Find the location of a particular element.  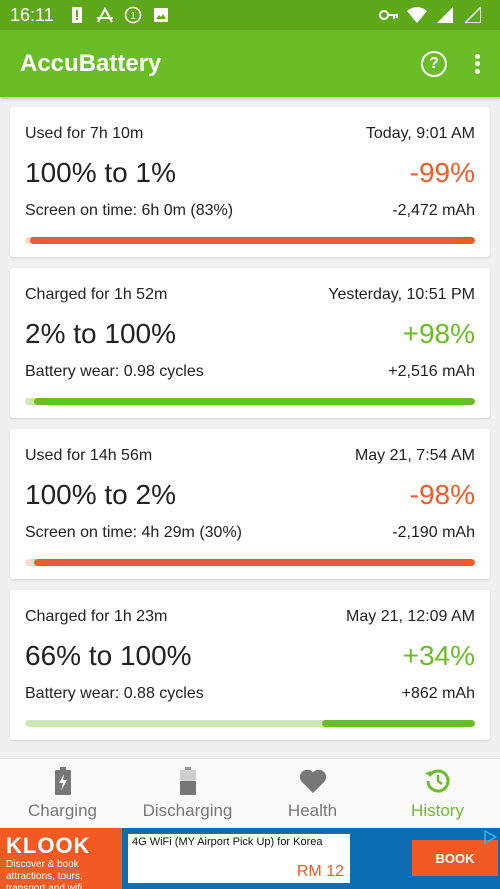

session-date: May 21, 7:54 AM is located at coordinates (414, 455).